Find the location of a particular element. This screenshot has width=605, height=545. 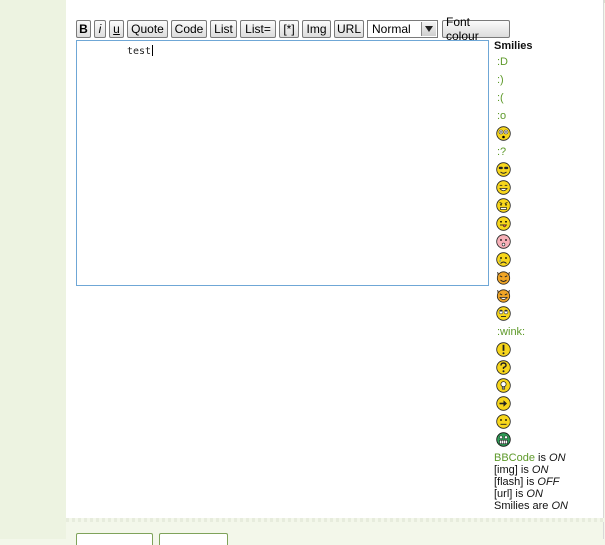

url-button: URL is located at coordinates (349, 28).